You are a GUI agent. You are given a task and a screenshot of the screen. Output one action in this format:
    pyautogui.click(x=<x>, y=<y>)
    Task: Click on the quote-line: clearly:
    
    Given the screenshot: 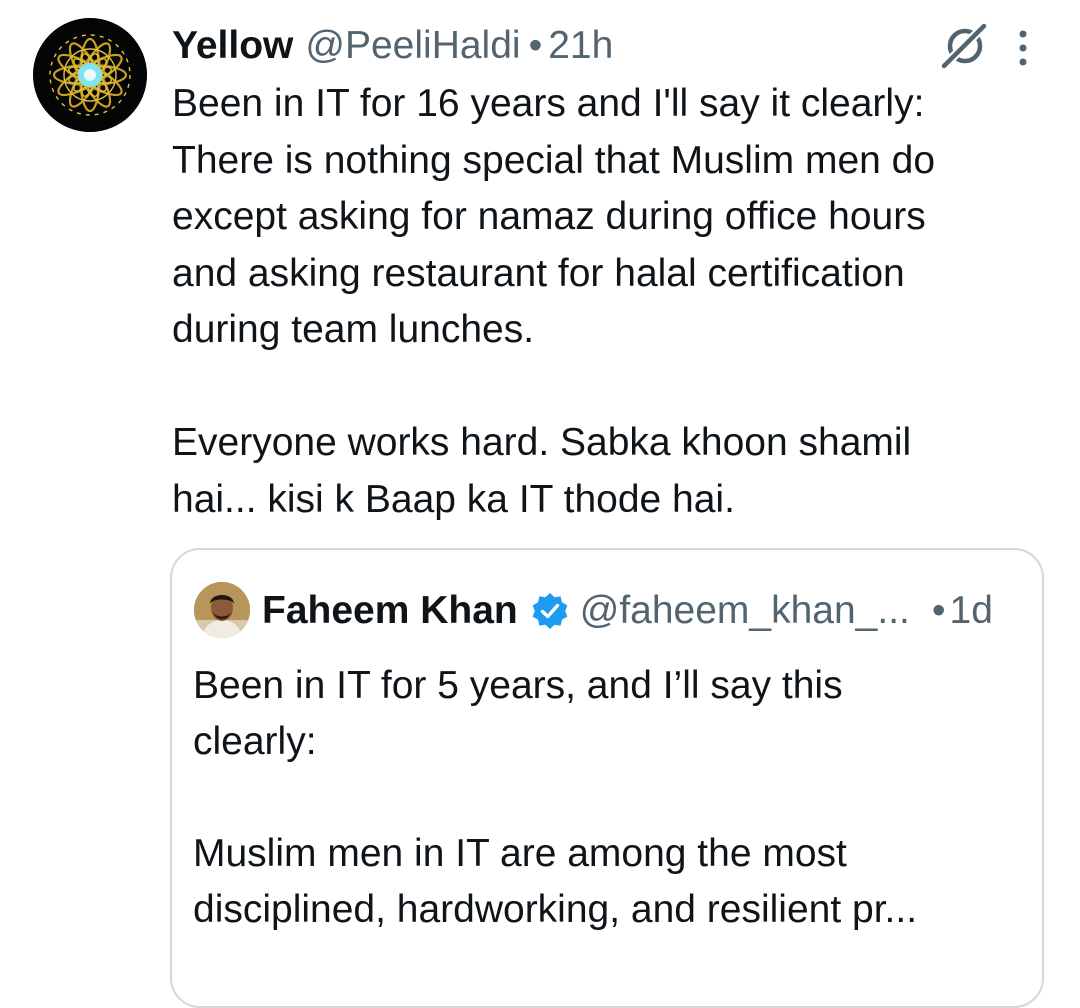 What is the action you would take?
    pyautogui.click(x=255, y=741)
    